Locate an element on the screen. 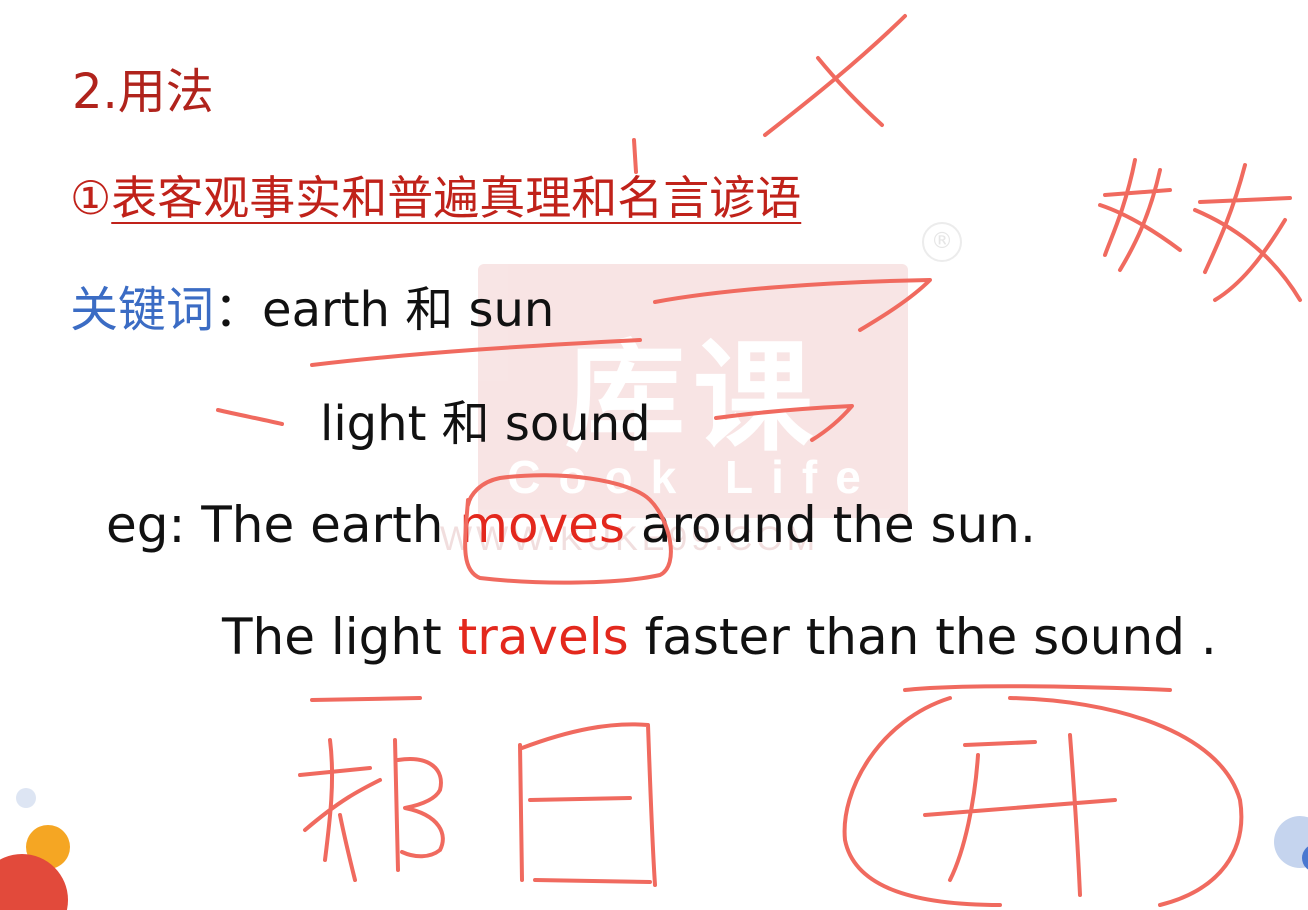  deco-dot-blue is located at coordinates (26, 798).